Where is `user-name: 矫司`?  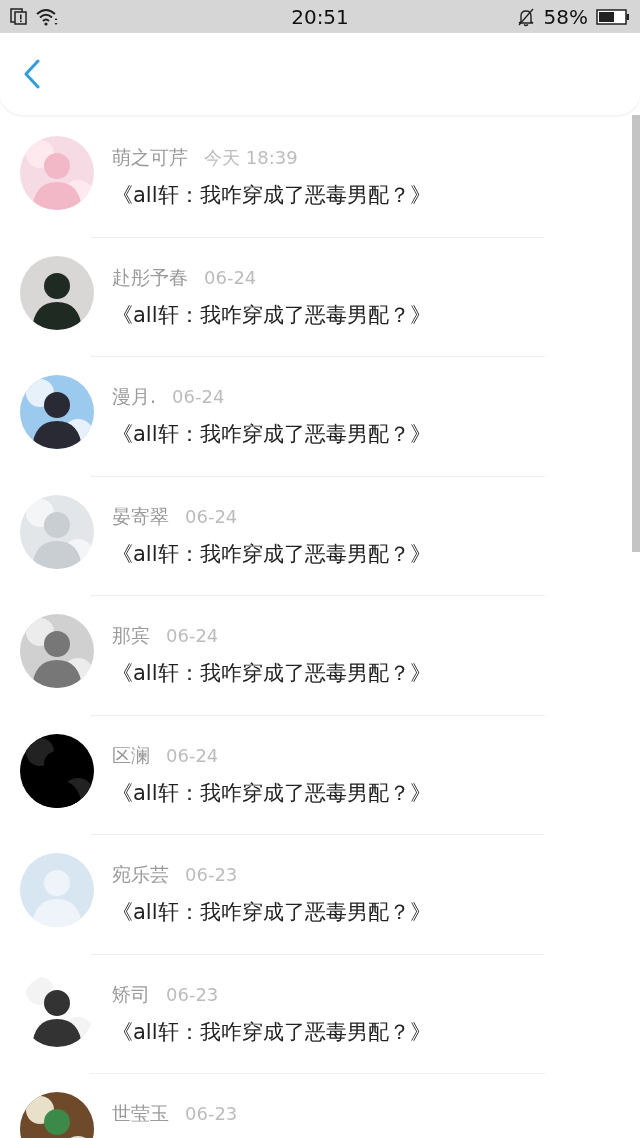
user-name: 矫司 is located at coordinates (131, 994).